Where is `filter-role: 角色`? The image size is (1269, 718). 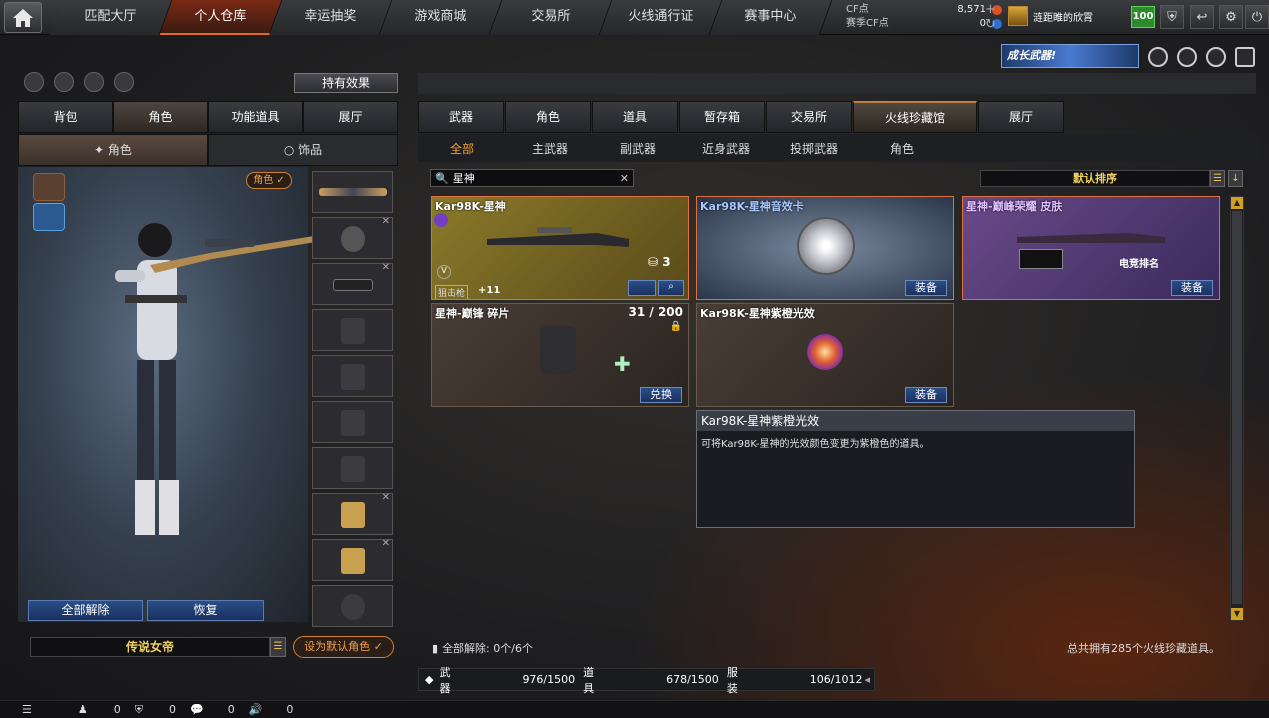
filter-role: 角色 is located at coordinates (902, 148).